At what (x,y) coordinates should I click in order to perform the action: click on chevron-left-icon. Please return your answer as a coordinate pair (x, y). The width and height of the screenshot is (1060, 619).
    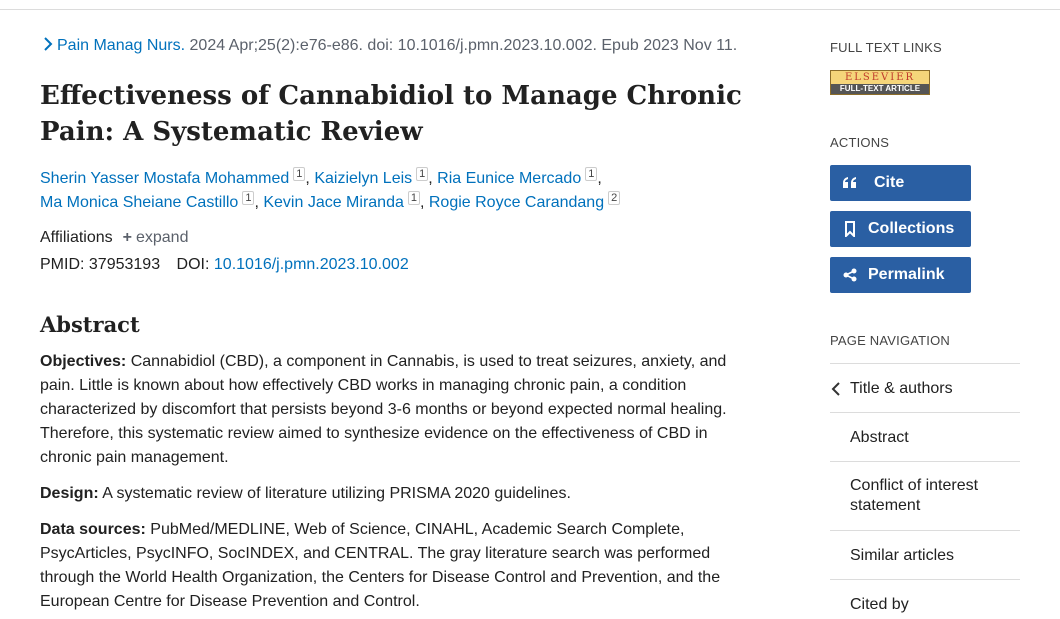
    Looking at the image, I should click on (835, 389).